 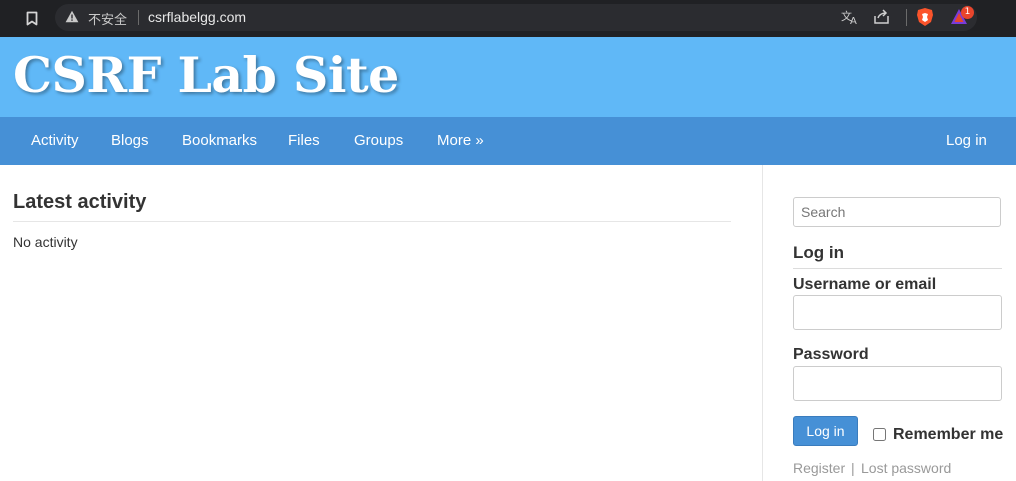 What do you see at coordinates (967, 12) in the screenshot?
I see `rewards-badge: 1` at bounding box center [967, 12].